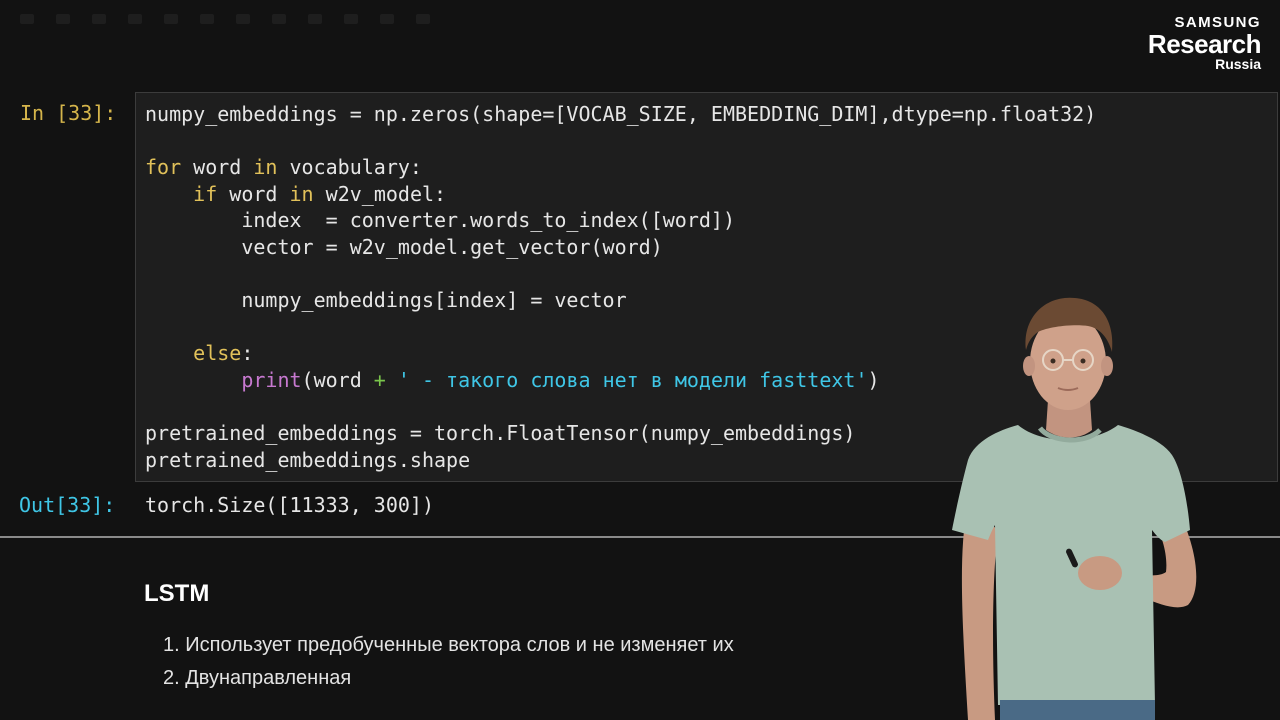 Image resolution: width=1280 pixels, height=720 pixels. What do you see at coordinates (67, 505) in the screenshot?
I see `output-prompt: Out[33]:` at bounding box center [67, 505].